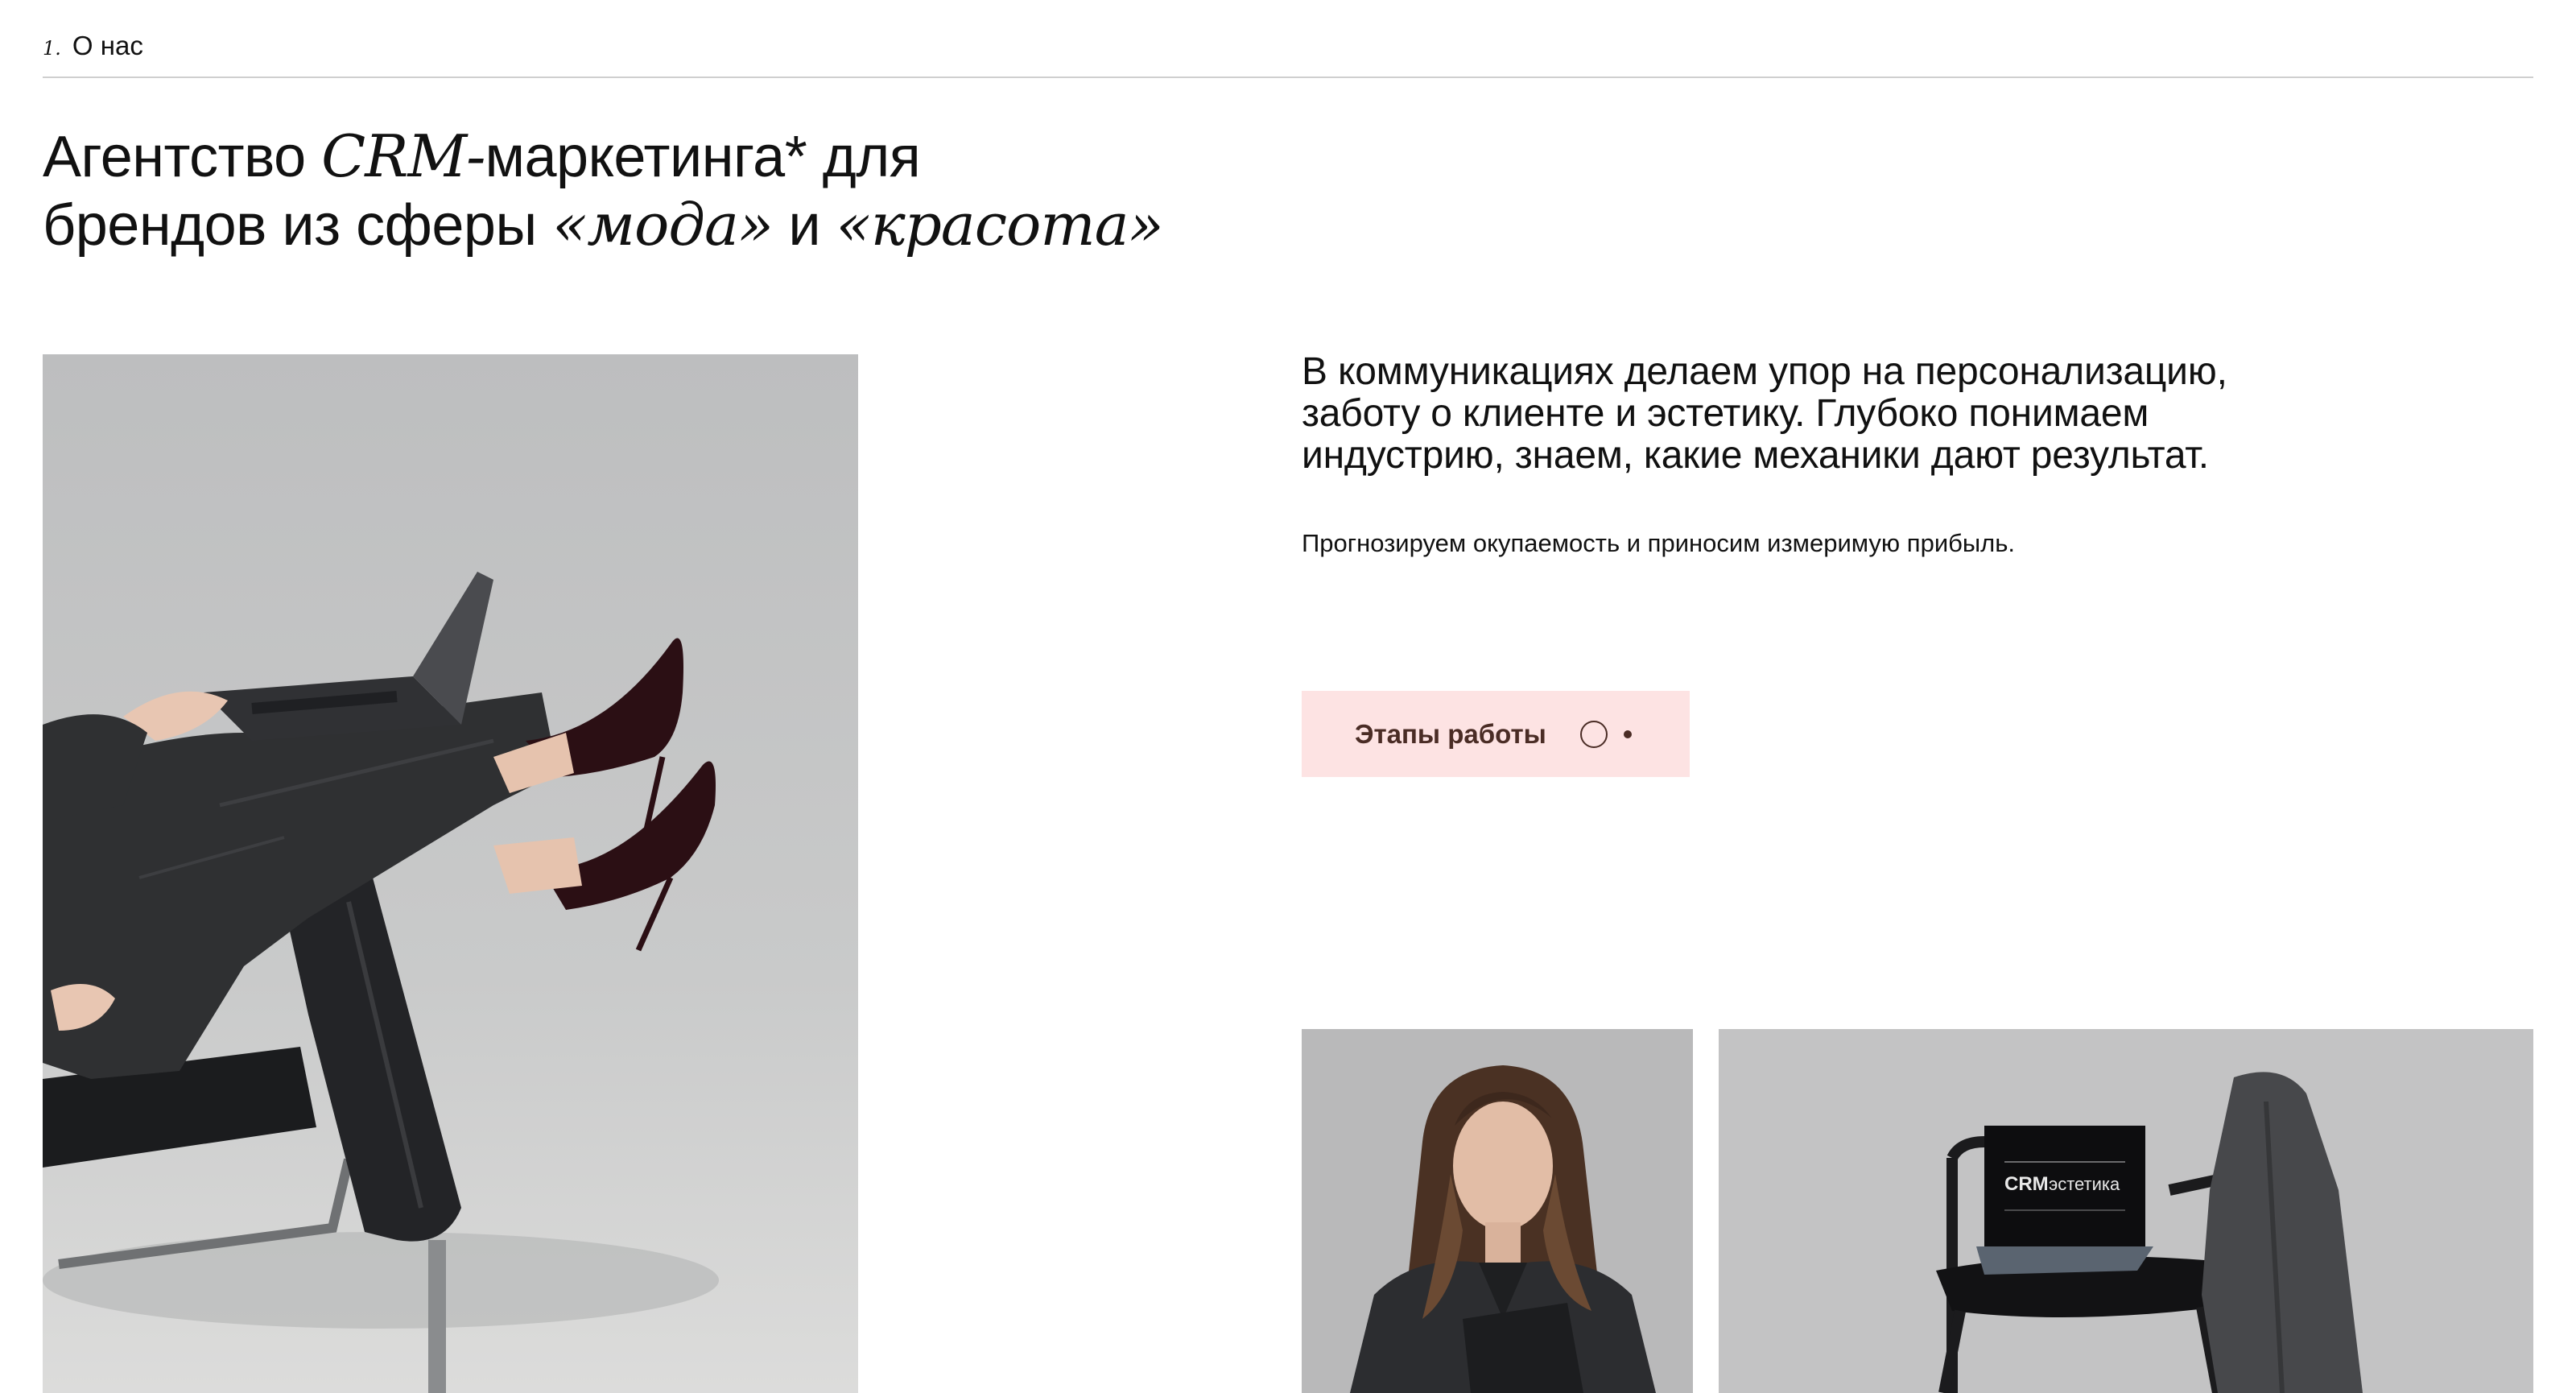 Image resolution: width=2576 pixels, height=1393 pixels. I want to click on chair-laptop-photo: CRM эстетика, so click(2126, 1211).